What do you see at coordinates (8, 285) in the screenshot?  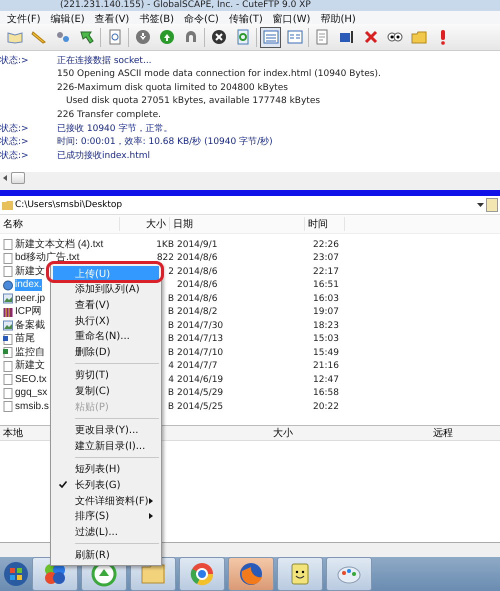 I see `web-page-icon` at bounding box center [8, 285].